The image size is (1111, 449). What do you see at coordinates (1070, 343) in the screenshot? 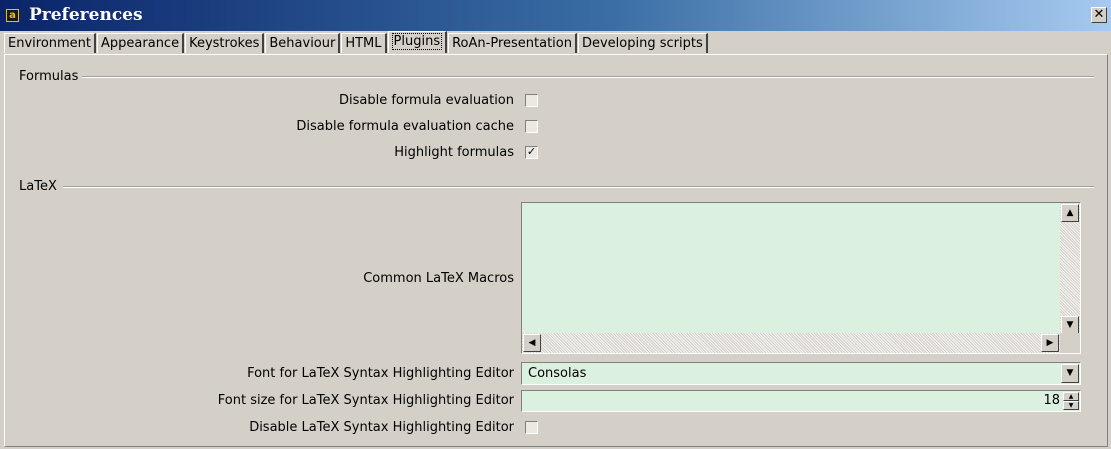
I see `scrollbar-corner` at bounding box center [1070, 343].